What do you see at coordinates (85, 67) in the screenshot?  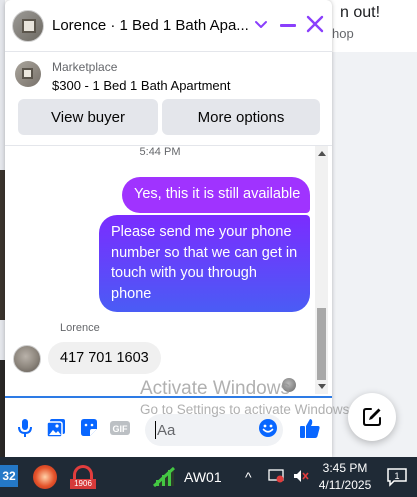 I see `marketplace-label: Marketplace` at bounding box center [85, 67].